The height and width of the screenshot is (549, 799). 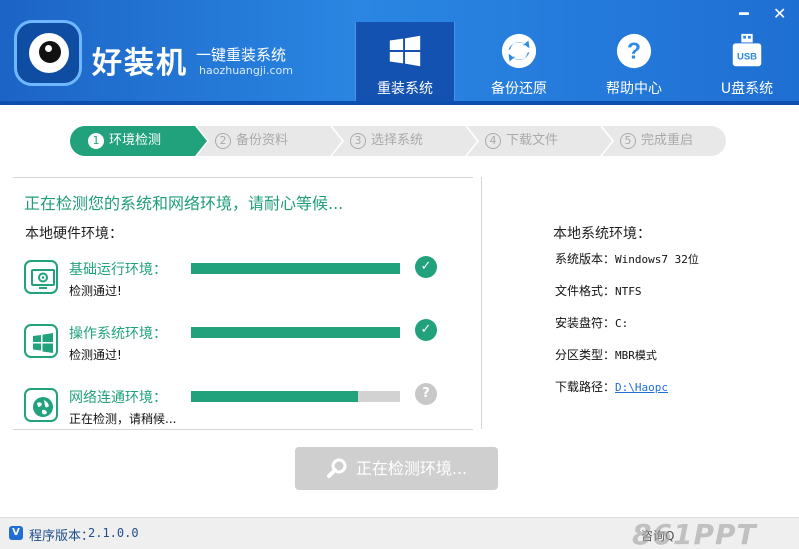 I want to click on brand-name: 好装机, so click(x=140, y=63).